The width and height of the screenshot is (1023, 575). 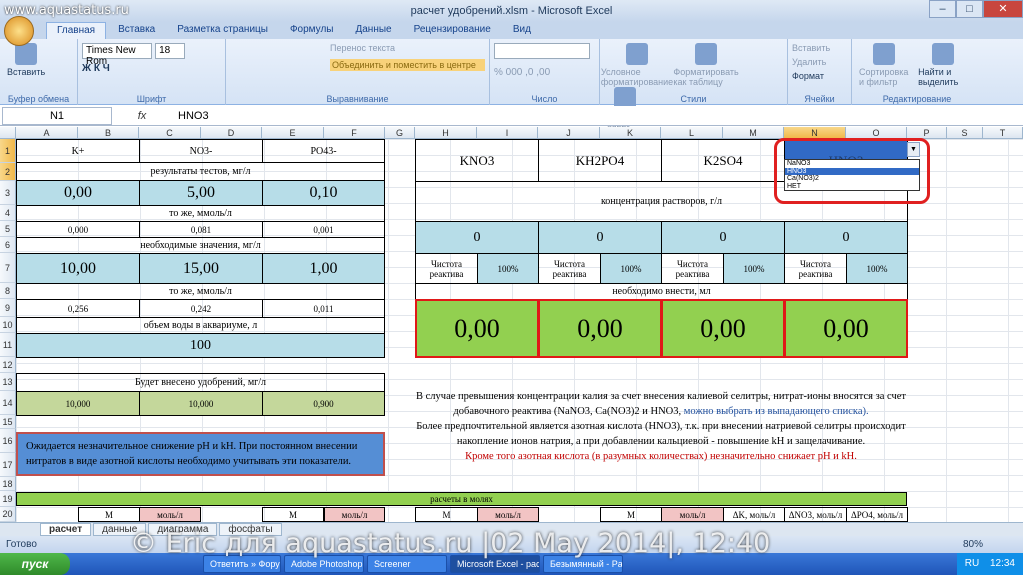 What do you see at coordinates (631, 268) in the screenshot?
I see `purity-kh2po4: 100%` at bounding box center [631, 268].